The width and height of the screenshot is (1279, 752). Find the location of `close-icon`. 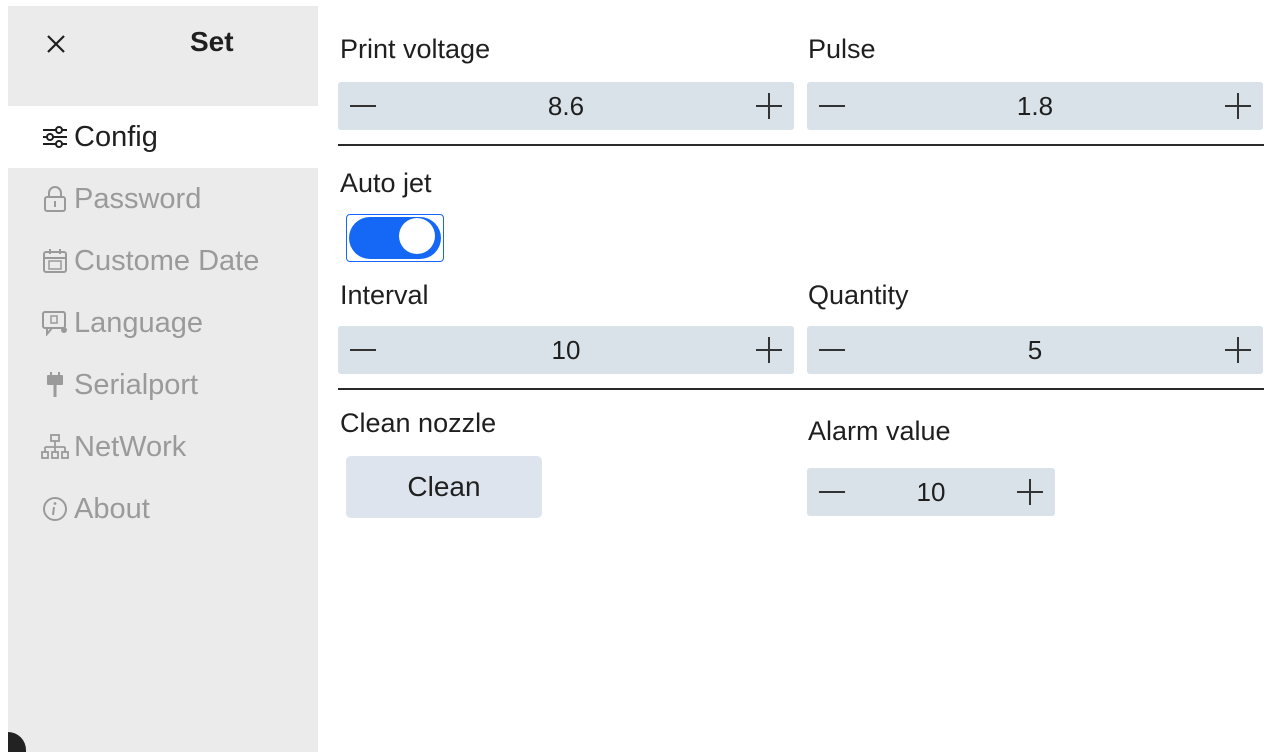

close-icon is located at coordinates (56, 44).